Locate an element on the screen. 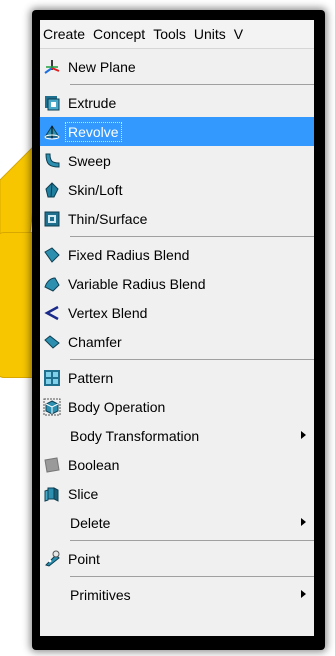 The image size is (335, 656). slice-icon is located at coordinates (52, 494).